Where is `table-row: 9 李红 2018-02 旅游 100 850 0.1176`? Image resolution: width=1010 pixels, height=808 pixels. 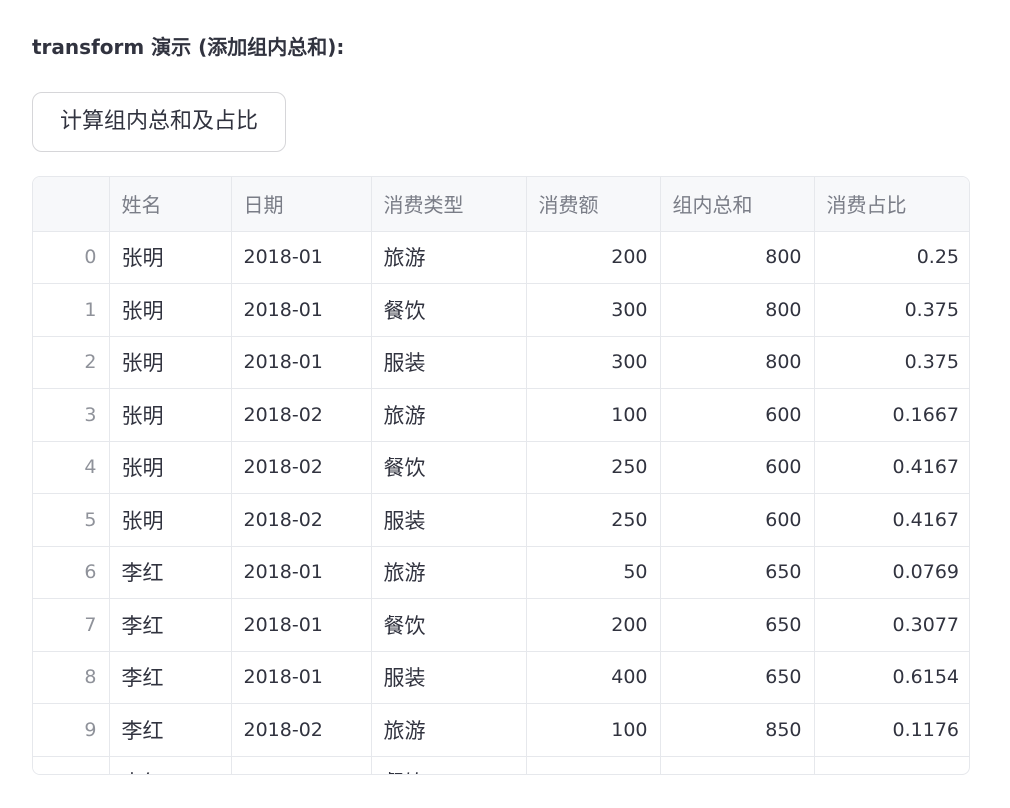
table-row: 9 李红 2018-02 旅游 100 850 0.1176 is located at coordinates (501, 730).